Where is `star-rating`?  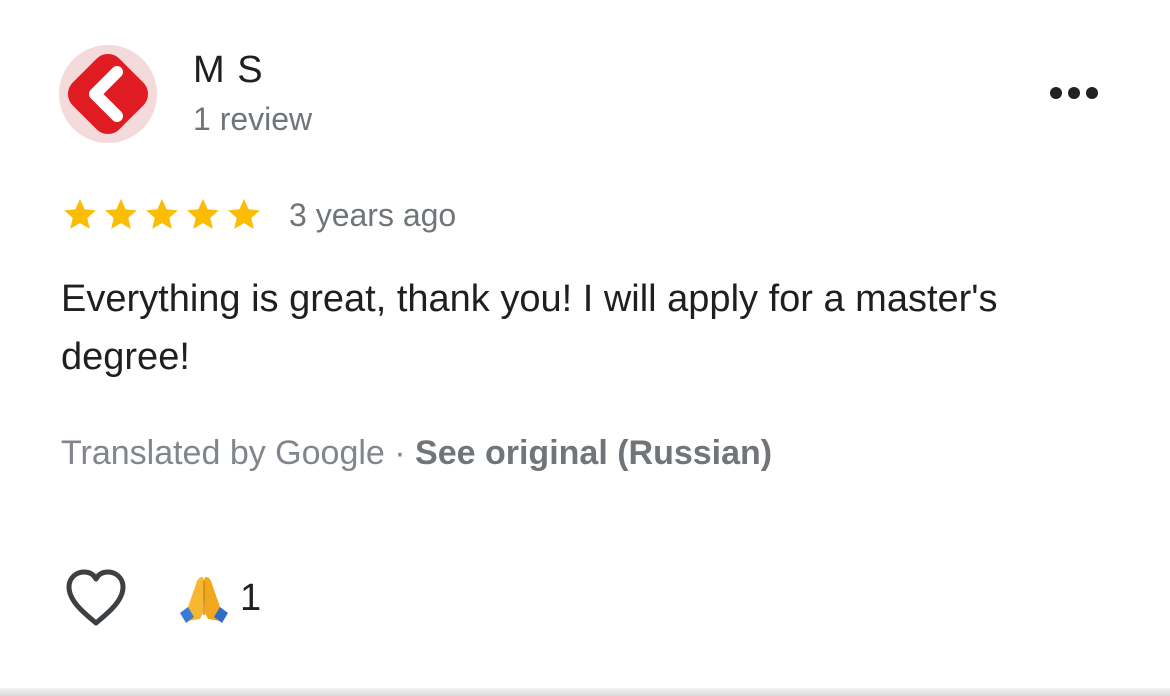
star-rating is located at coordinates (162, 215).